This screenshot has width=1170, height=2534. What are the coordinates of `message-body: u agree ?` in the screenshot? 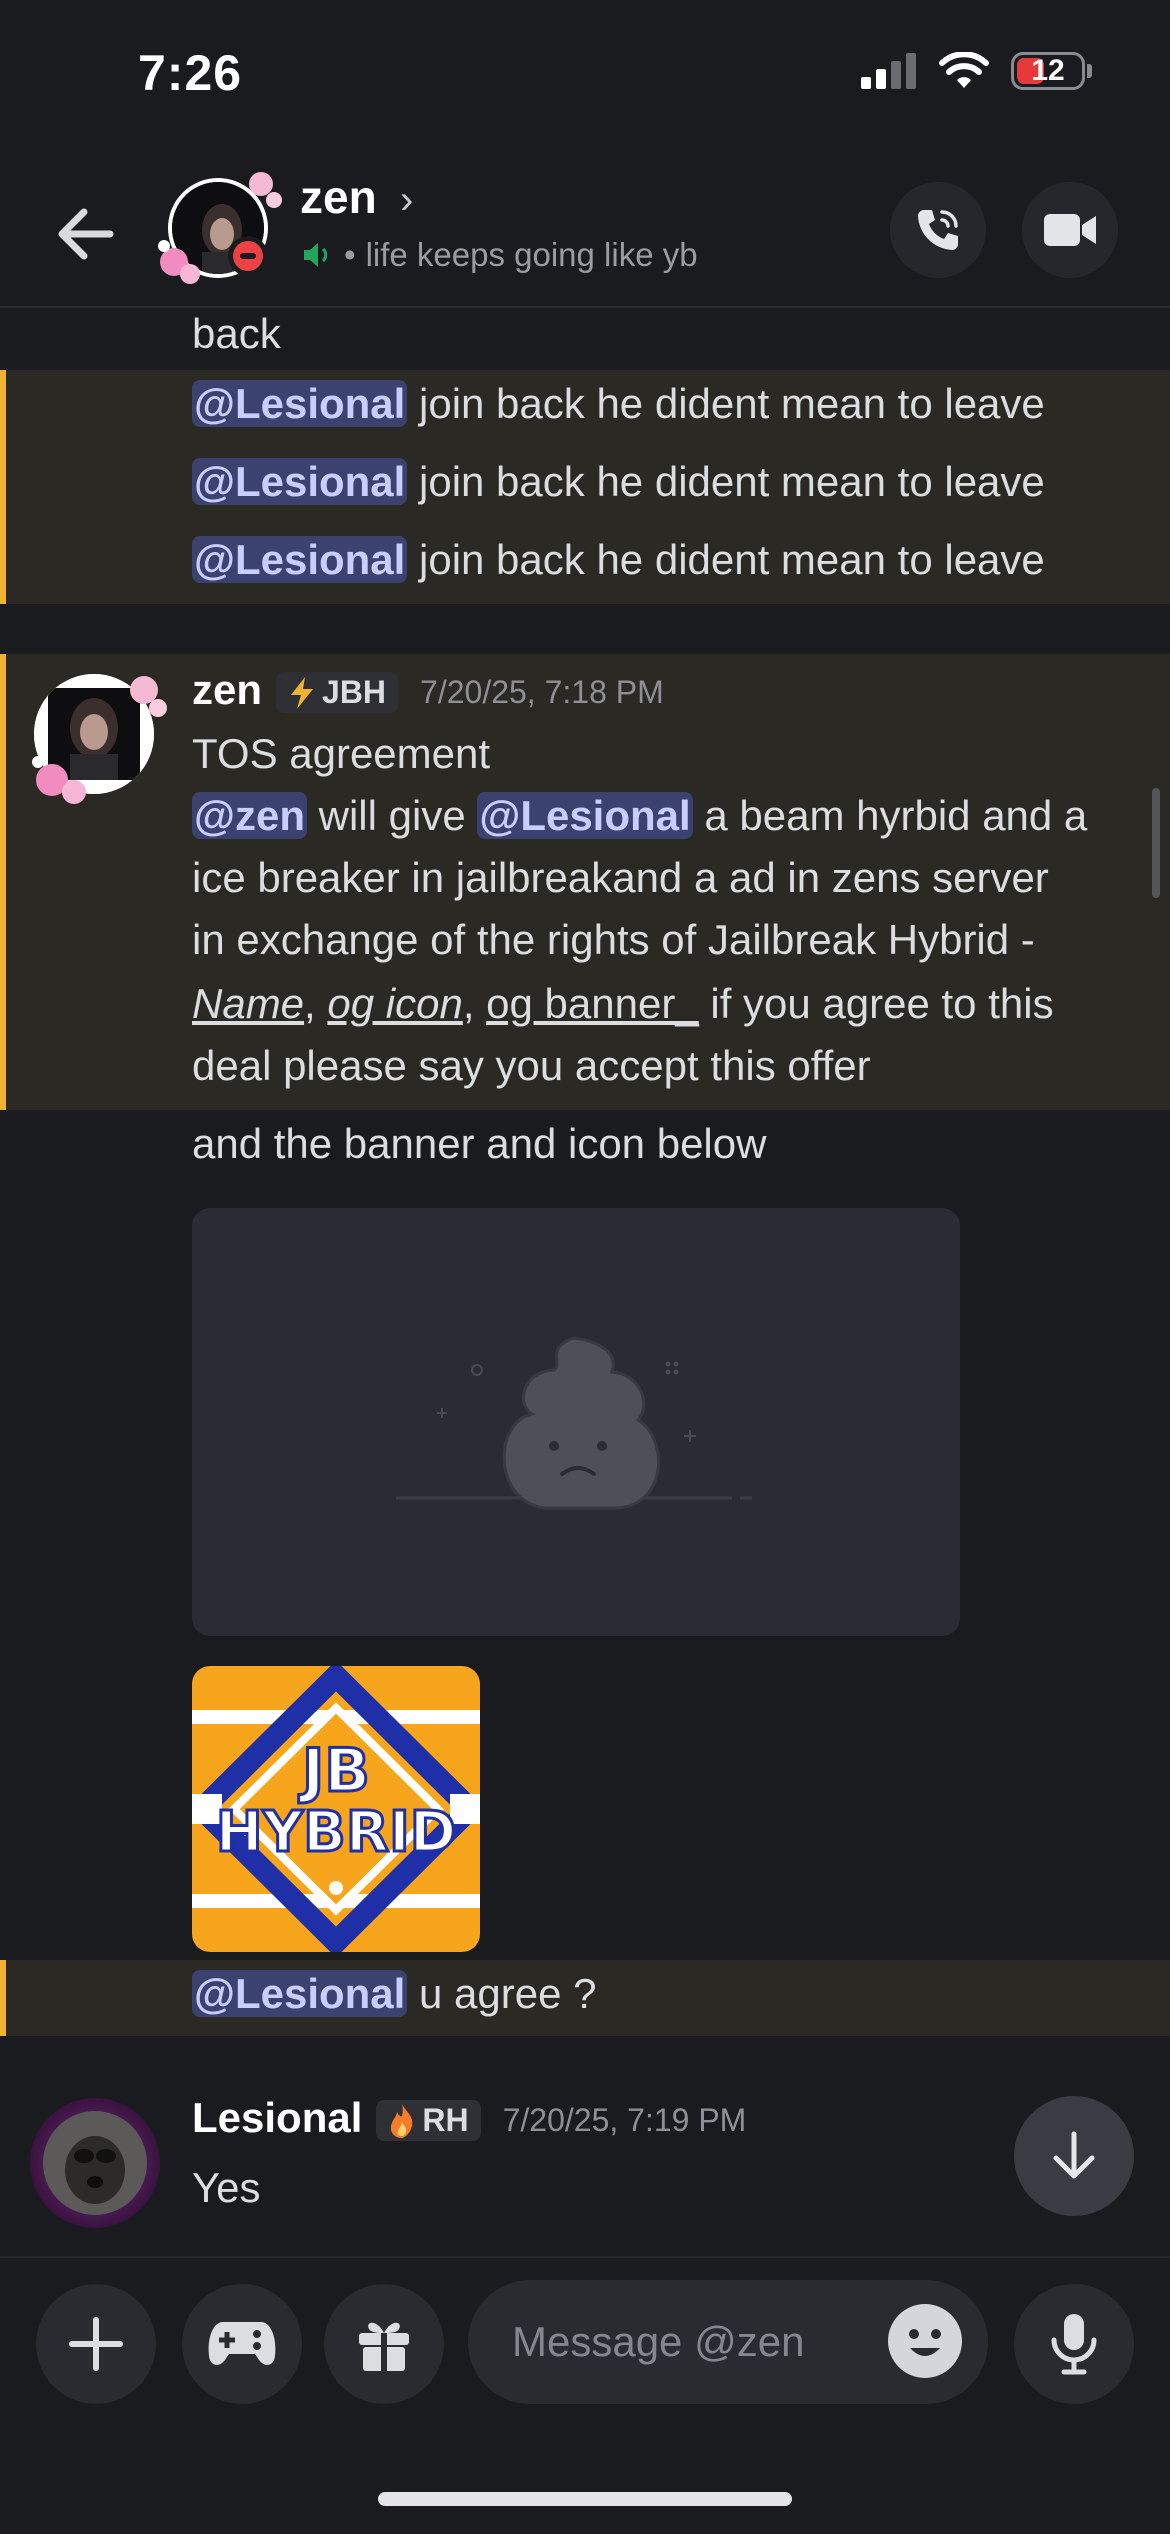 It's located at (502, 1993).